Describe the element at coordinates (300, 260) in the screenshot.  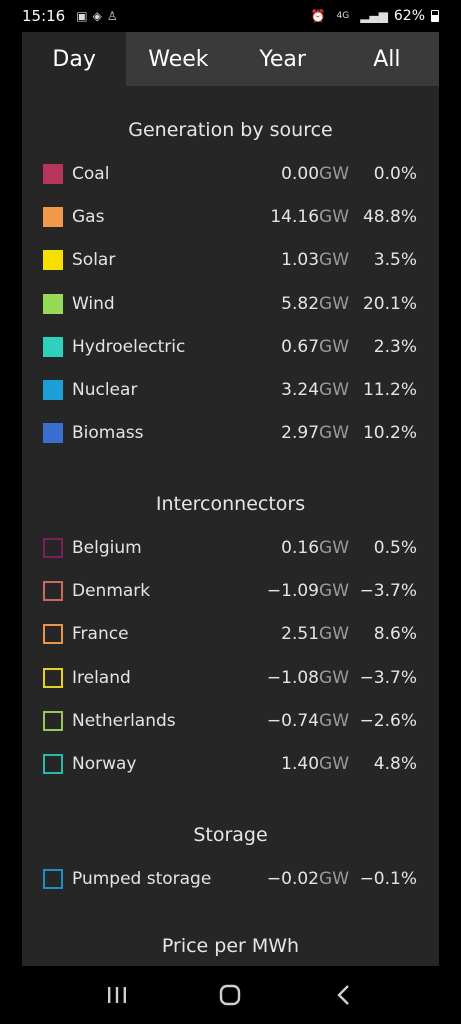
I see `power-value: 1.03` at that location.